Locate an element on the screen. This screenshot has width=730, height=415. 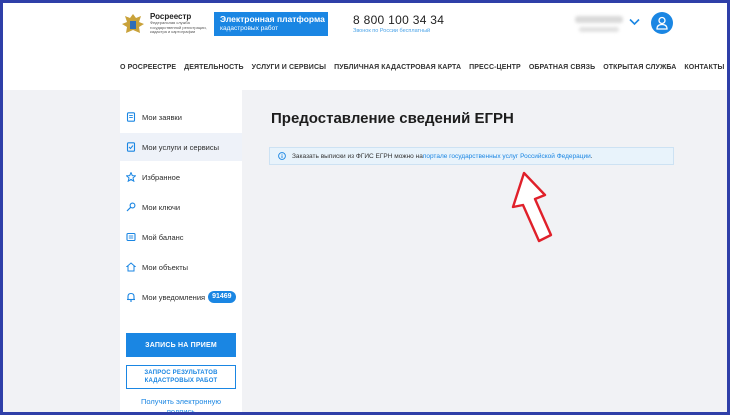
e-signature-line1: Получить электронную is located at coordinates (181, 401).